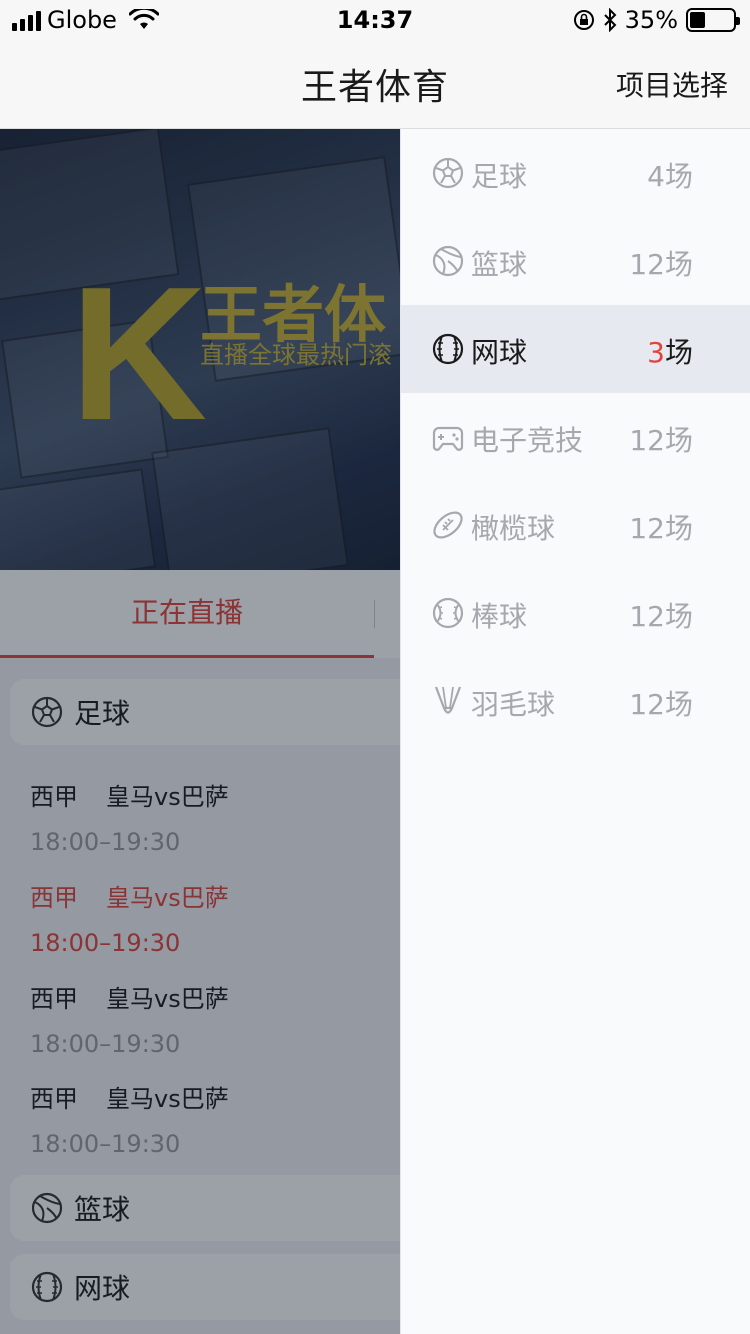 Image resolution: width=750 pixels, height=1334 pixels. I want to click on drawer-item-rugby: 橄榄球 12场, so click(575, 525).